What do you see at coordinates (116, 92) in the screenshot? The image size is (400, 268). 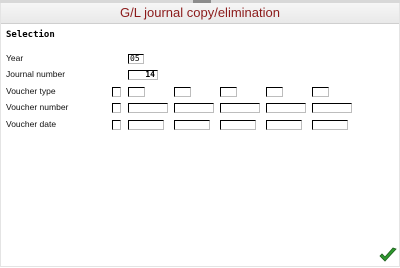 I see `voucher-type-checkbox` at bounding box center [116, 92].